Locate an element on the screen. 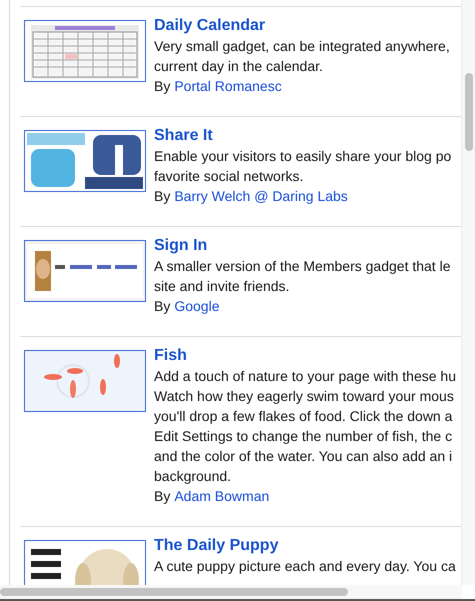 The width and height of the screenshot is (475, 601). gadget-title-link: The Daily Puppy is located at coordinates (216, 546).